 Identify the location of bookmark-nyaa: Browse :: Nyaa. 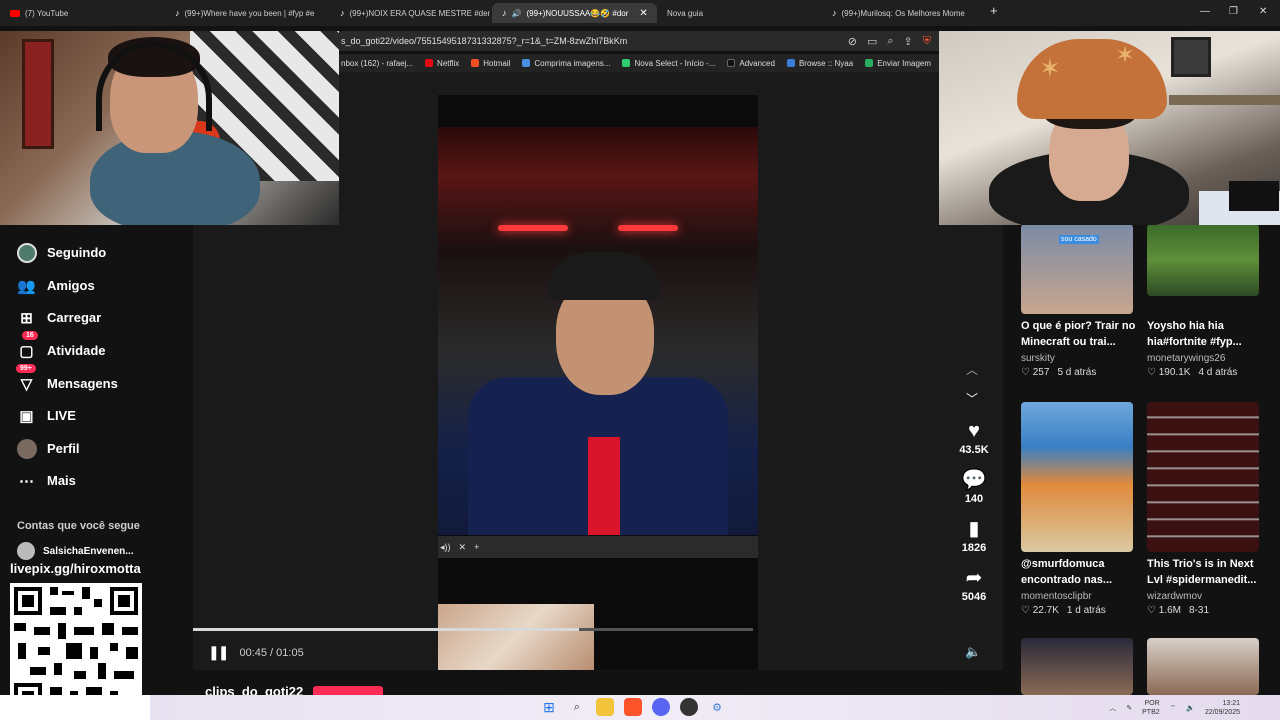
(820, 63).